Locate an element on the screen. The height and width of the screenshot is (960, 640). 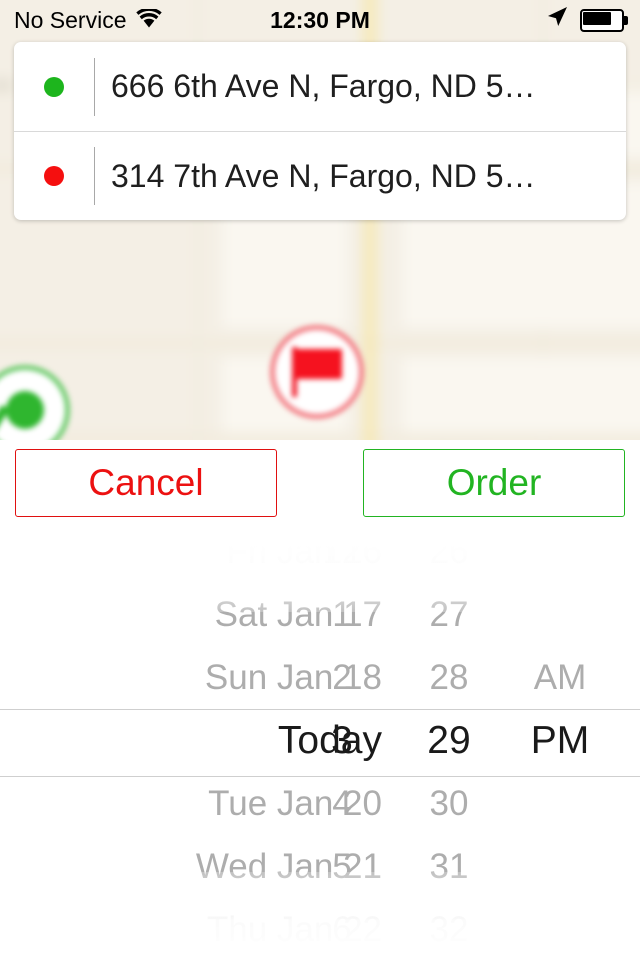
status-bar-right is located at coordinates (586, 20).